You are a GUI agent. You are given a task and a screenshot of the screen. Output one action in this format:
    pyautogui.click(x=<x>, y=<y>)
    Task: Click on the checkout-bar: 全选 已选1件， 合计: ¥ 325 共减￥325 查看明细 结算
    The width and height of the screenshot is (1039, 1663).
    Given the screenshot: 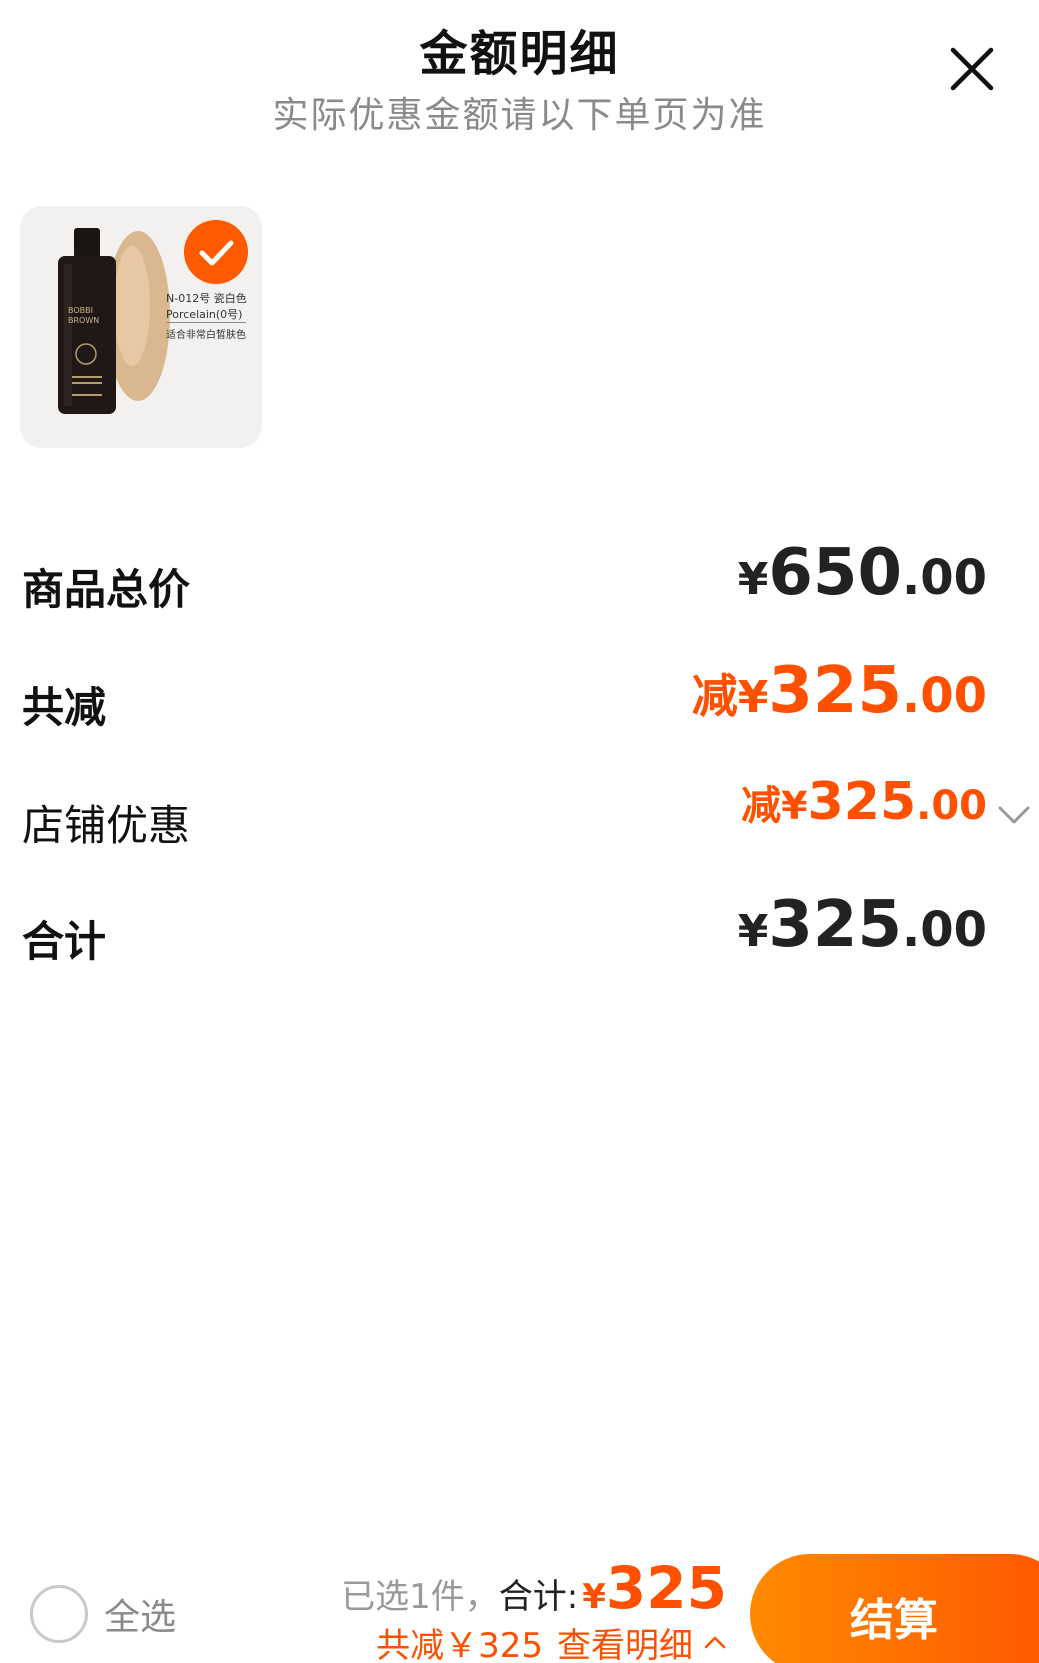 What is the action you would take?
    pyautogui.click(x=519, y=1601)
    